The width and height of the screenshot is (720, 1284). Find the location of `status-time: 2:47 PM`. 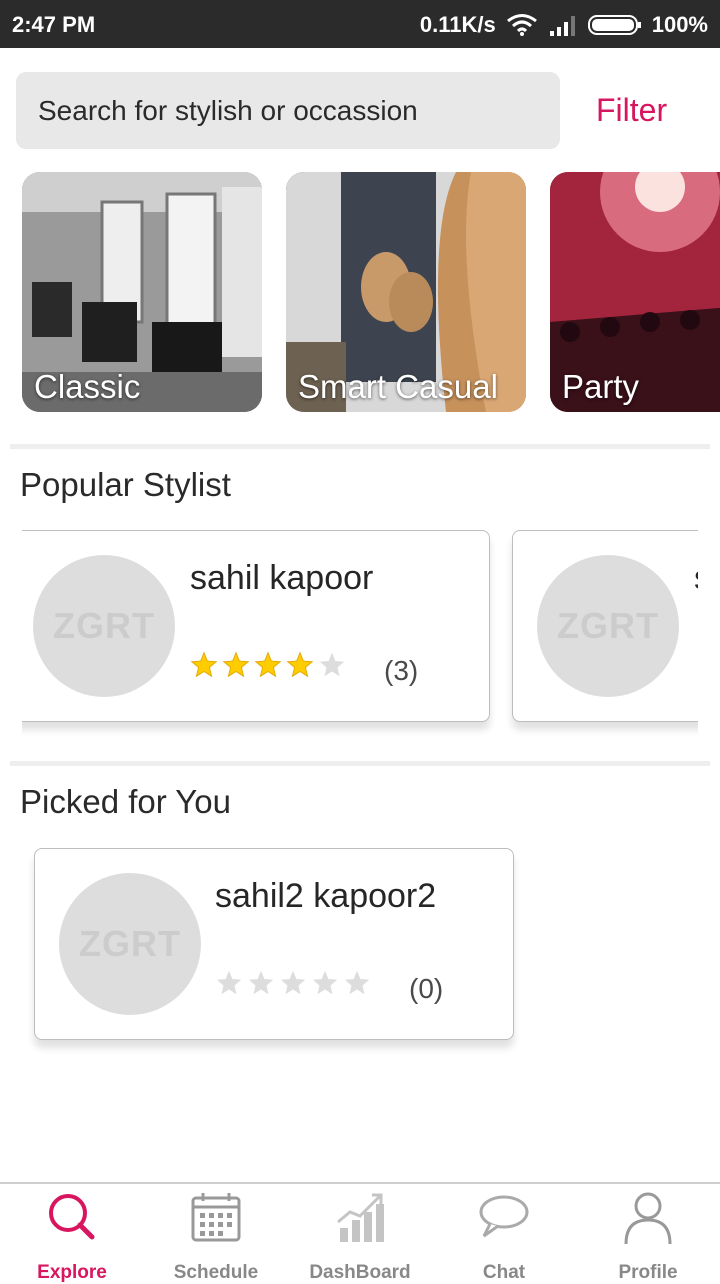

status-time: 2:47 PM is located at coordinates (54, 24).